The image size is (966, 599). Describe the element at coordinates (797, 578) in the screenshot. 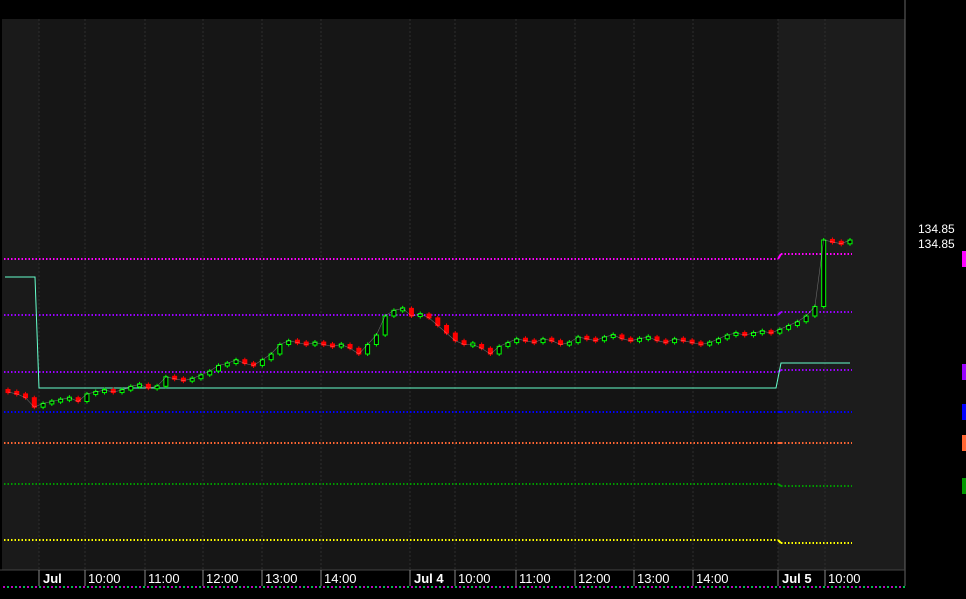

I see `x-tick-label-12: Jul 5` at that location.